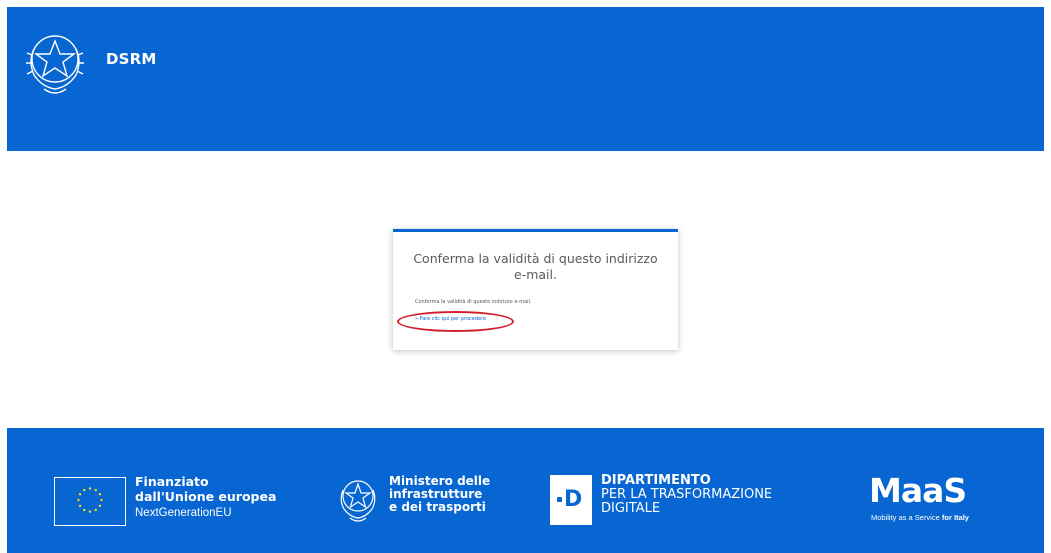 This screenshot has width=1051, height=553. I want to click on card-heading-line1: Conferma la validità di questo indirizzo, so click(535, 258).